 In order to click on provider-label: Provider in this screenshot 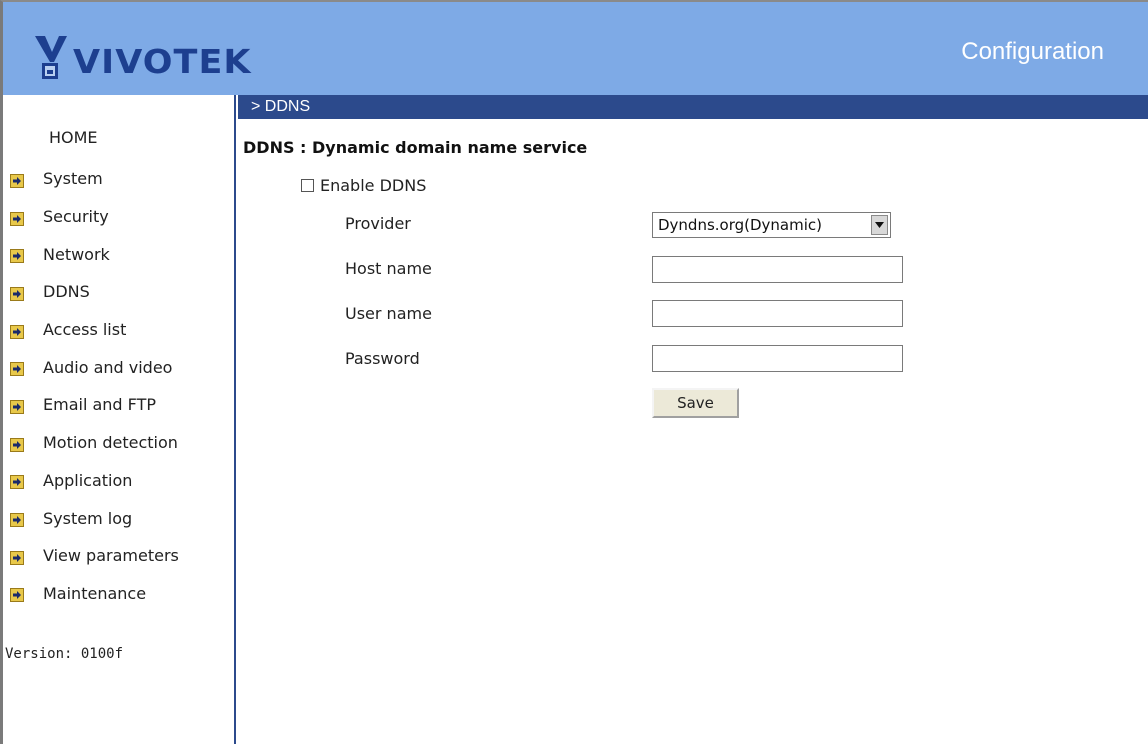, I will do `click(378, 223)`.